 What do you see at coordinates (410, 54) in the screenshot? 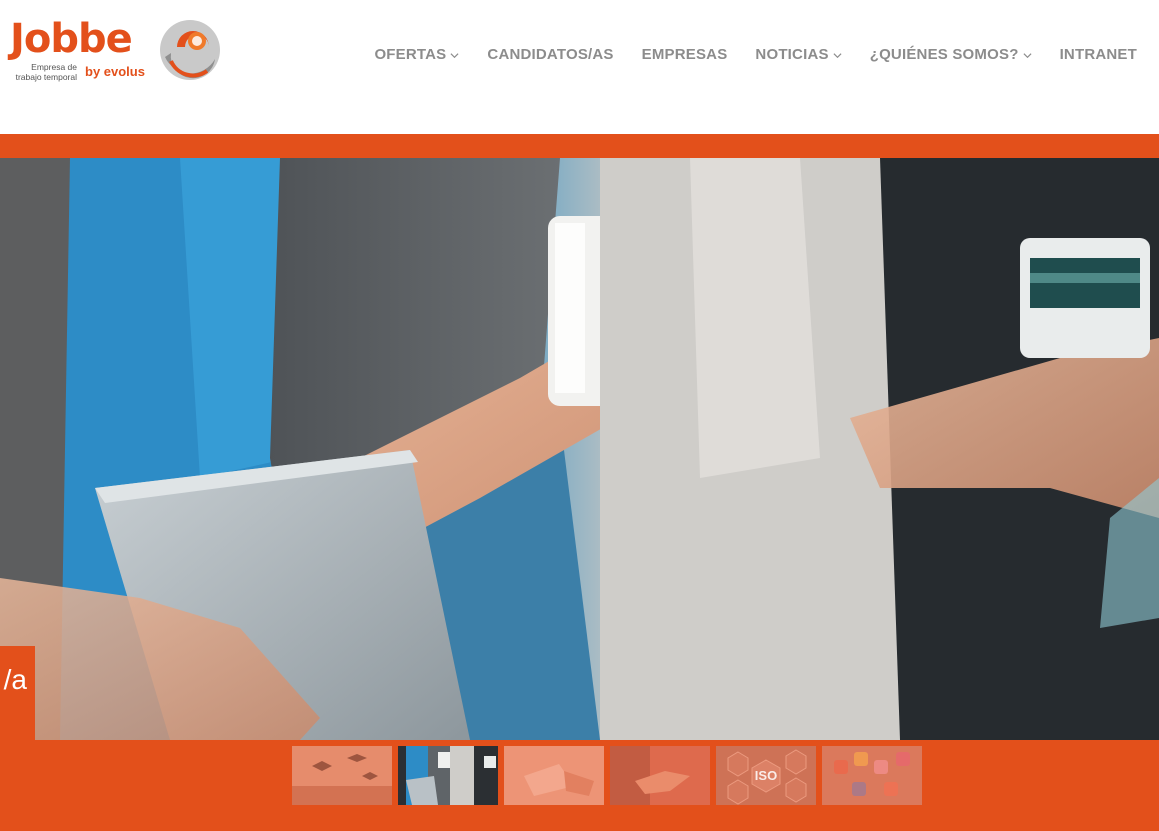
I see `nav-item-label: OFERTAS` at bounding box center [410, 54].